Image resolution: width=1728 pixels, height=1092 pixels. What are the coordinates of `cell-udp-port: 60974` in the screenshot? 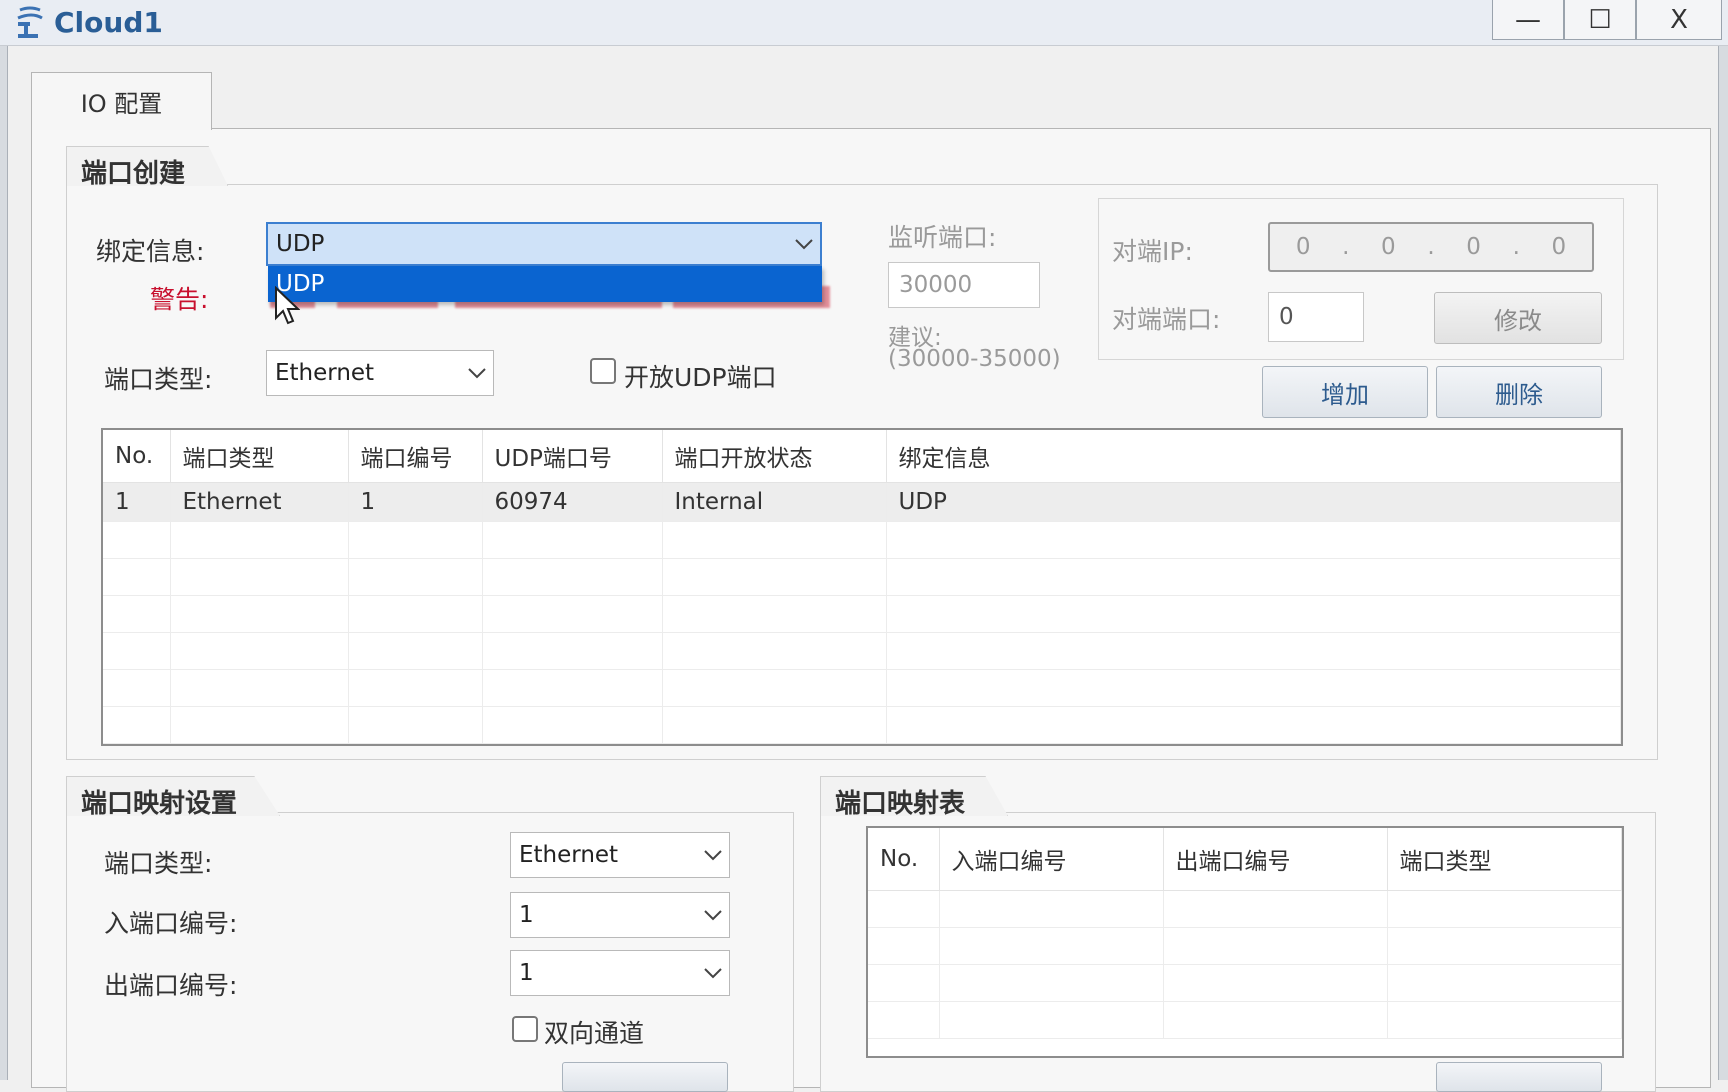 It's located at (572, 502).